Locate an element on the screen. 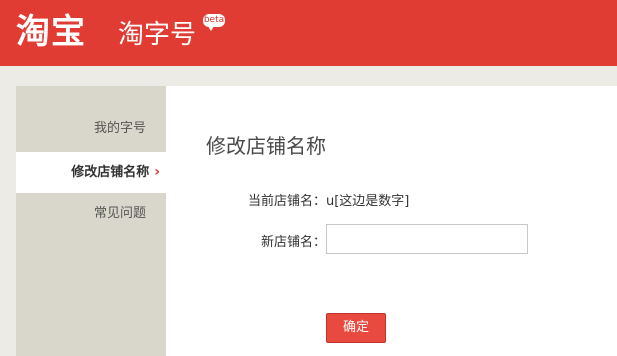 The height and width of the screenshot is (356, 617). beta-badge: beta is located at coordinates (214, 22).